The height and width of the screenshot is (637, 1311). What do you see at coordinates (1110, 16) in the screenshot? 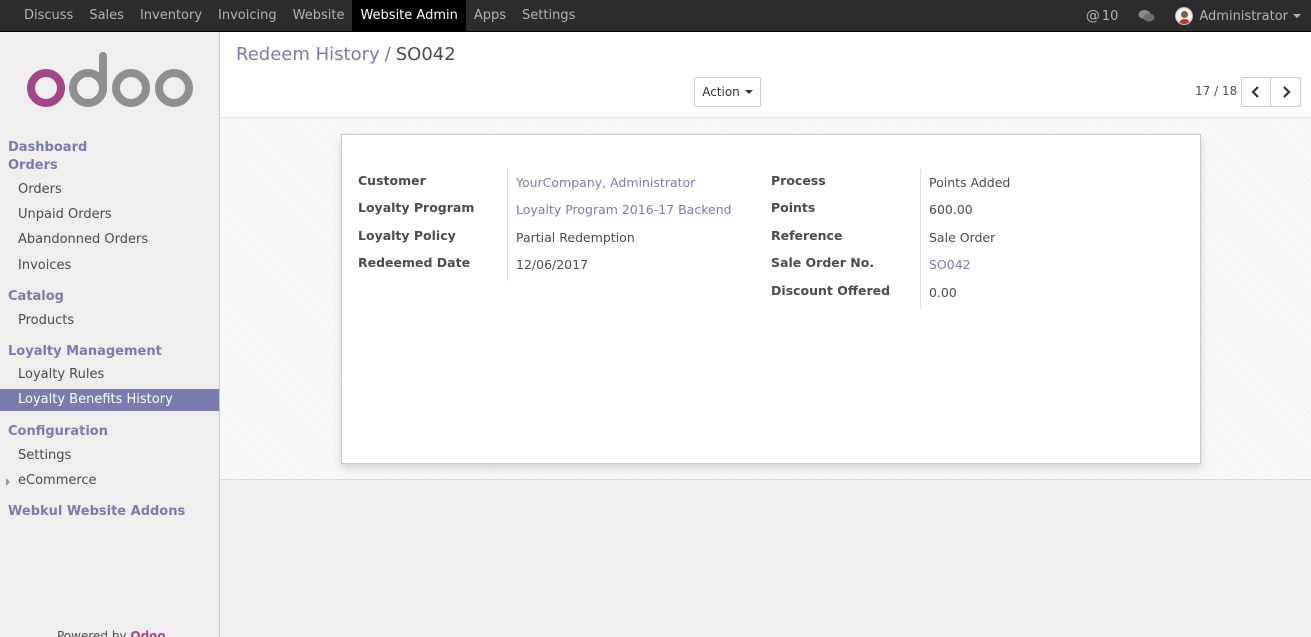
I see `mentions-count: 10` at bounding box center [1110, 16].